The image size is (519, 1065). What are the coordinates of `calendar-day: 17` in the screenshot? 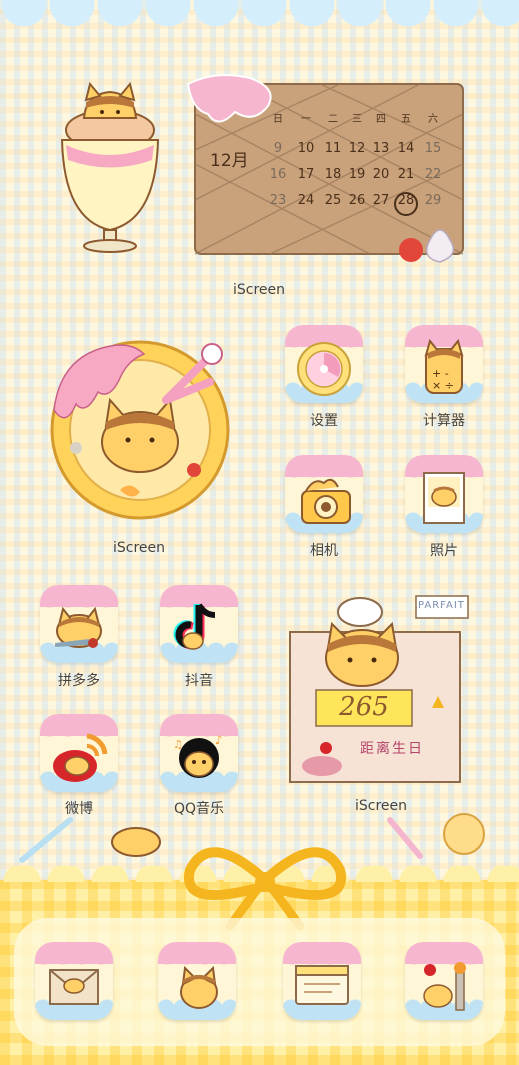 It's located at (306, 174).